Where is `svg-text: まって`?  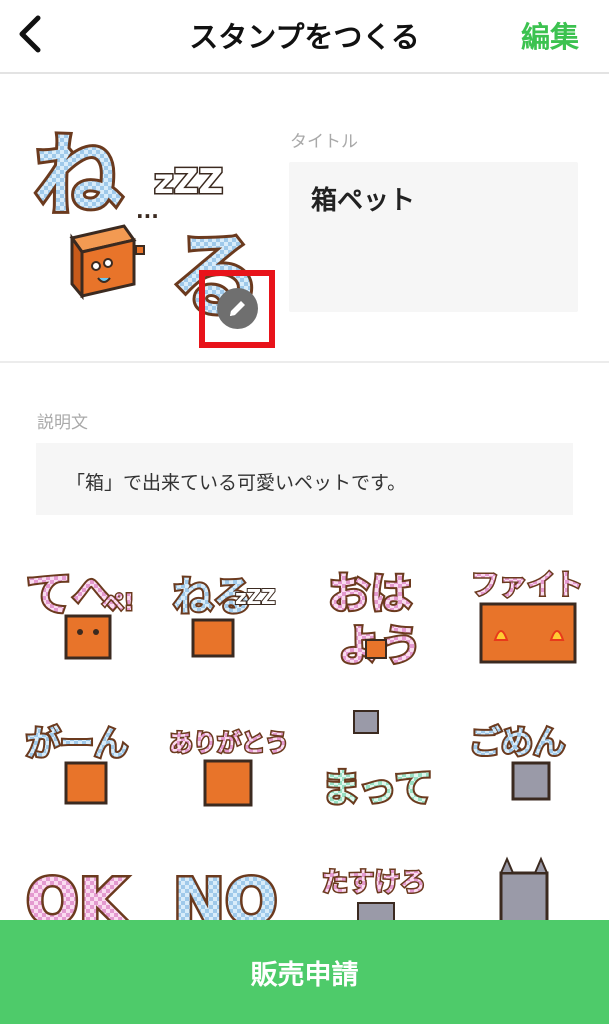 svg-text: まって is located at coordinates (377, 788).